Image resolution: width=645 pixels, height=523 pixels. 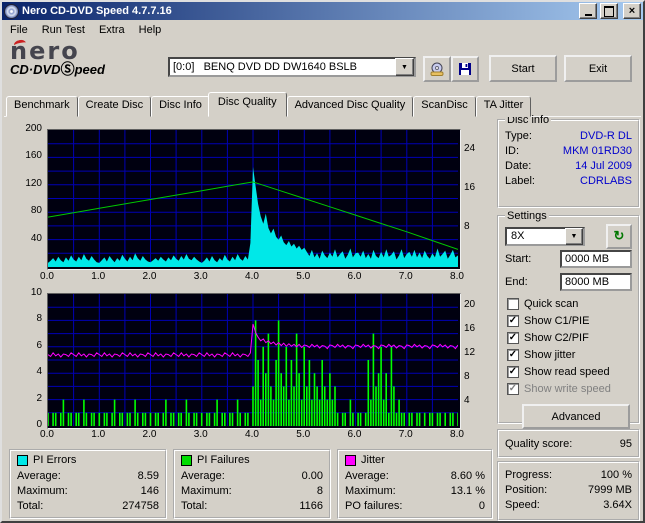 What do you see at coordinates (350, 106) in the screenshot?
I see `tab-advanced-disc-quality: Advanced Disc Quality` at bounding box center [350, 106].